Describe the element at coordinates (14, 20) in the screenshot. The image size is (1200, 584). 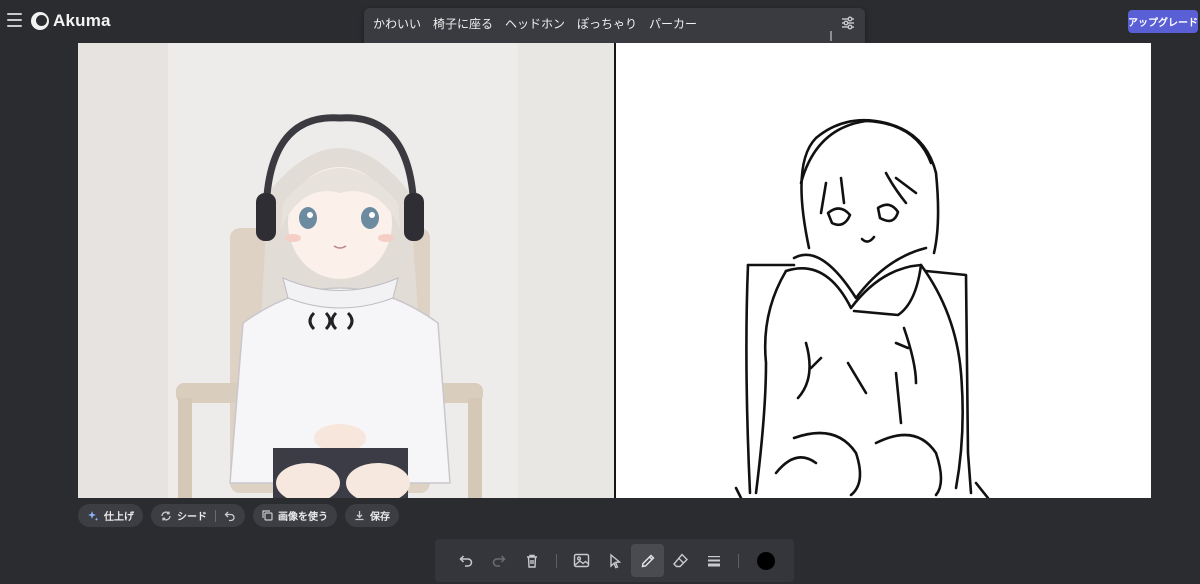
I see `menu-button` at that location.